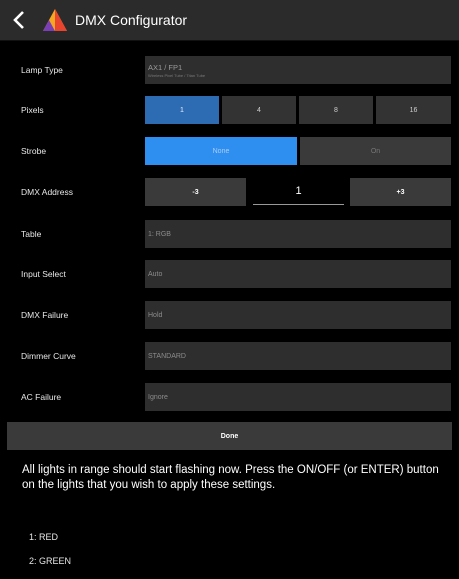  I want to click on dmx-address-decrement-button: -3, so click(195, 192).